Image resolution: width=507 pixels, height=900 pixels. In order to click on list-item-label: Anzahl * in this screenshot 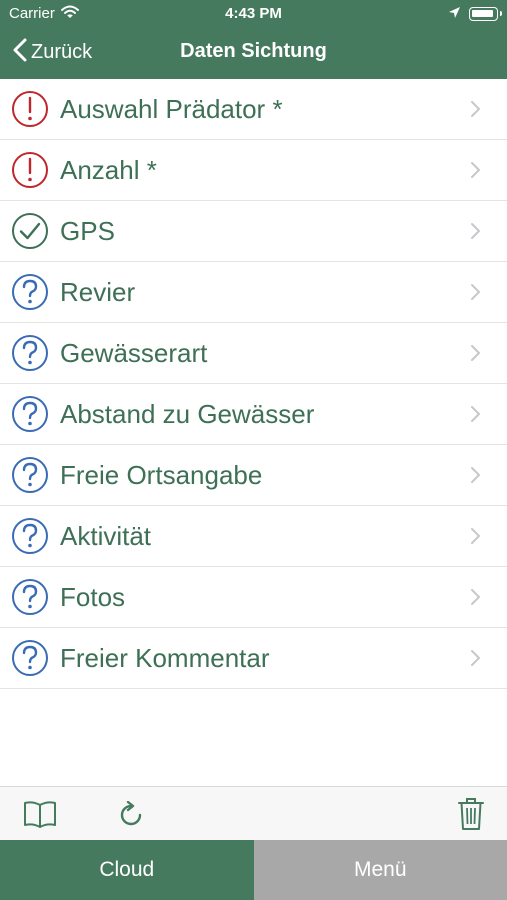, I will do `click(108, 170)`.